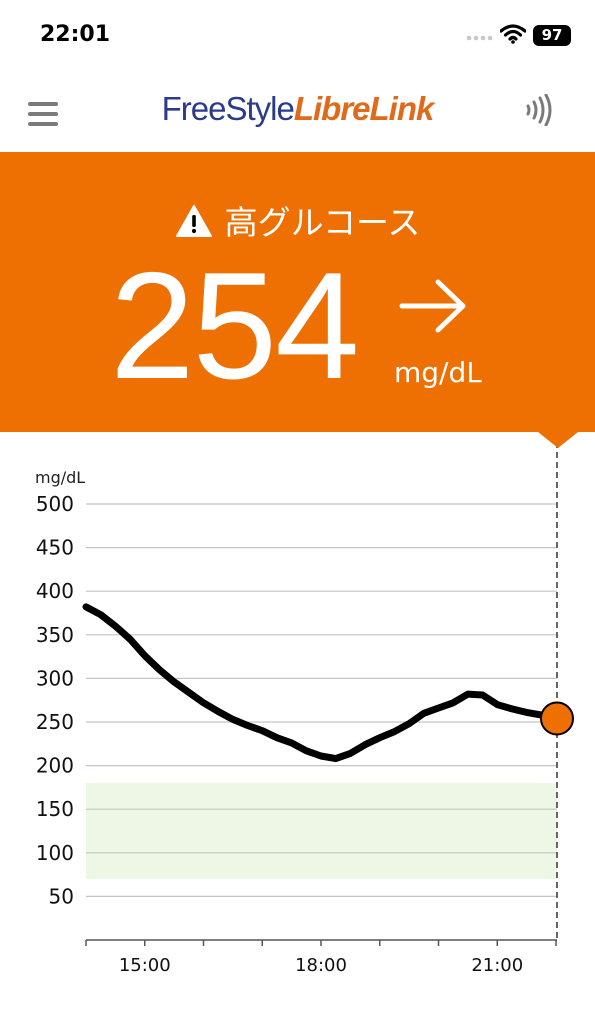 The image size is (595, 1024). What do you see at coordinates (557, 718) in the screenshot?
I see `current-reading-marker` at bounding box center [557, 718].